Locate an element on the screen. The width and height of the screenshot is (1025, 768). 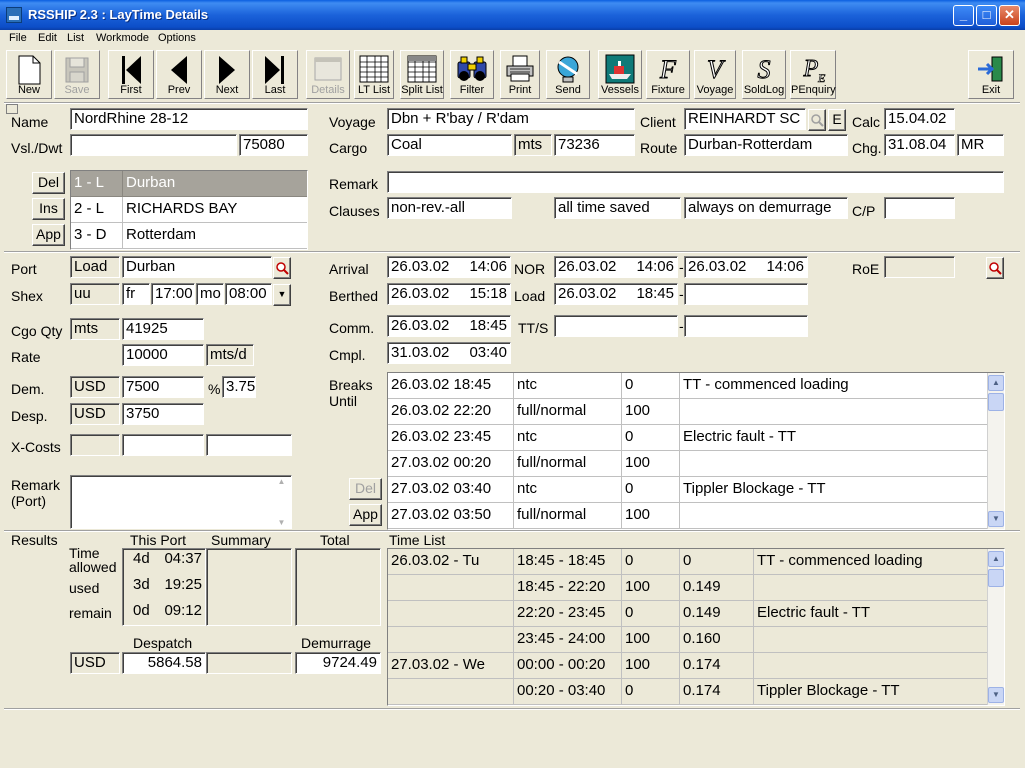
vessels-button: Vessels is located at coordinates (620, 74).